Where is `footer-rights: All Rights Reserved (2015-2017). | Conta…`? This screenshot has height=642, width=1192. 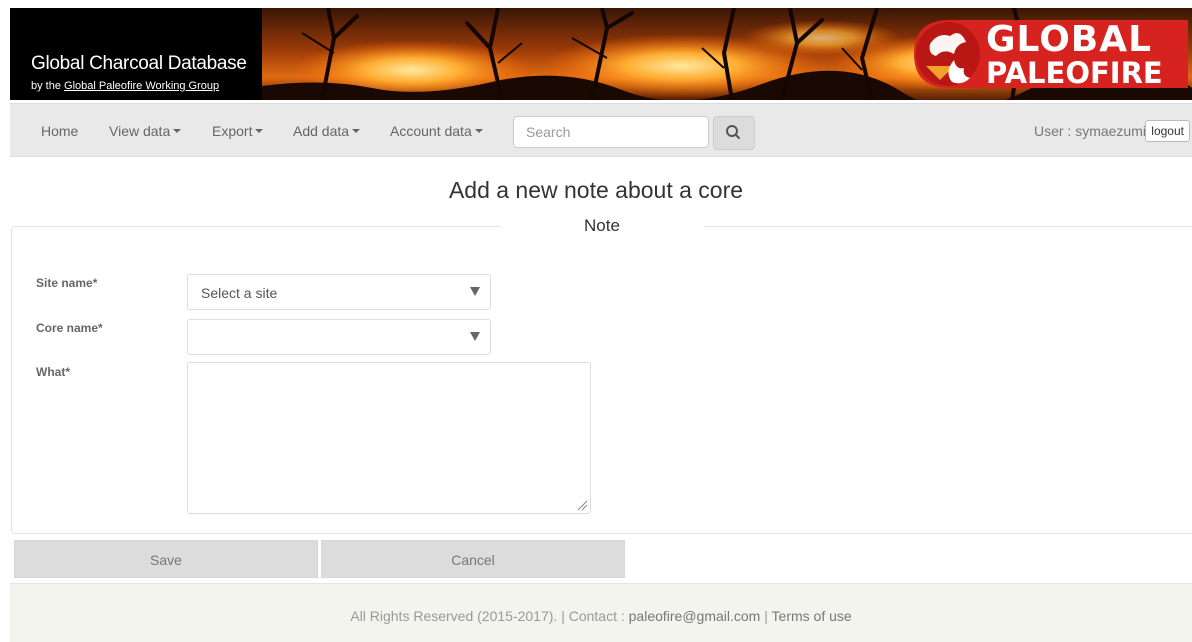
footer-rights: All Rights Reserved (2015-2017). | Conta… is located at coordinates (489, 616).